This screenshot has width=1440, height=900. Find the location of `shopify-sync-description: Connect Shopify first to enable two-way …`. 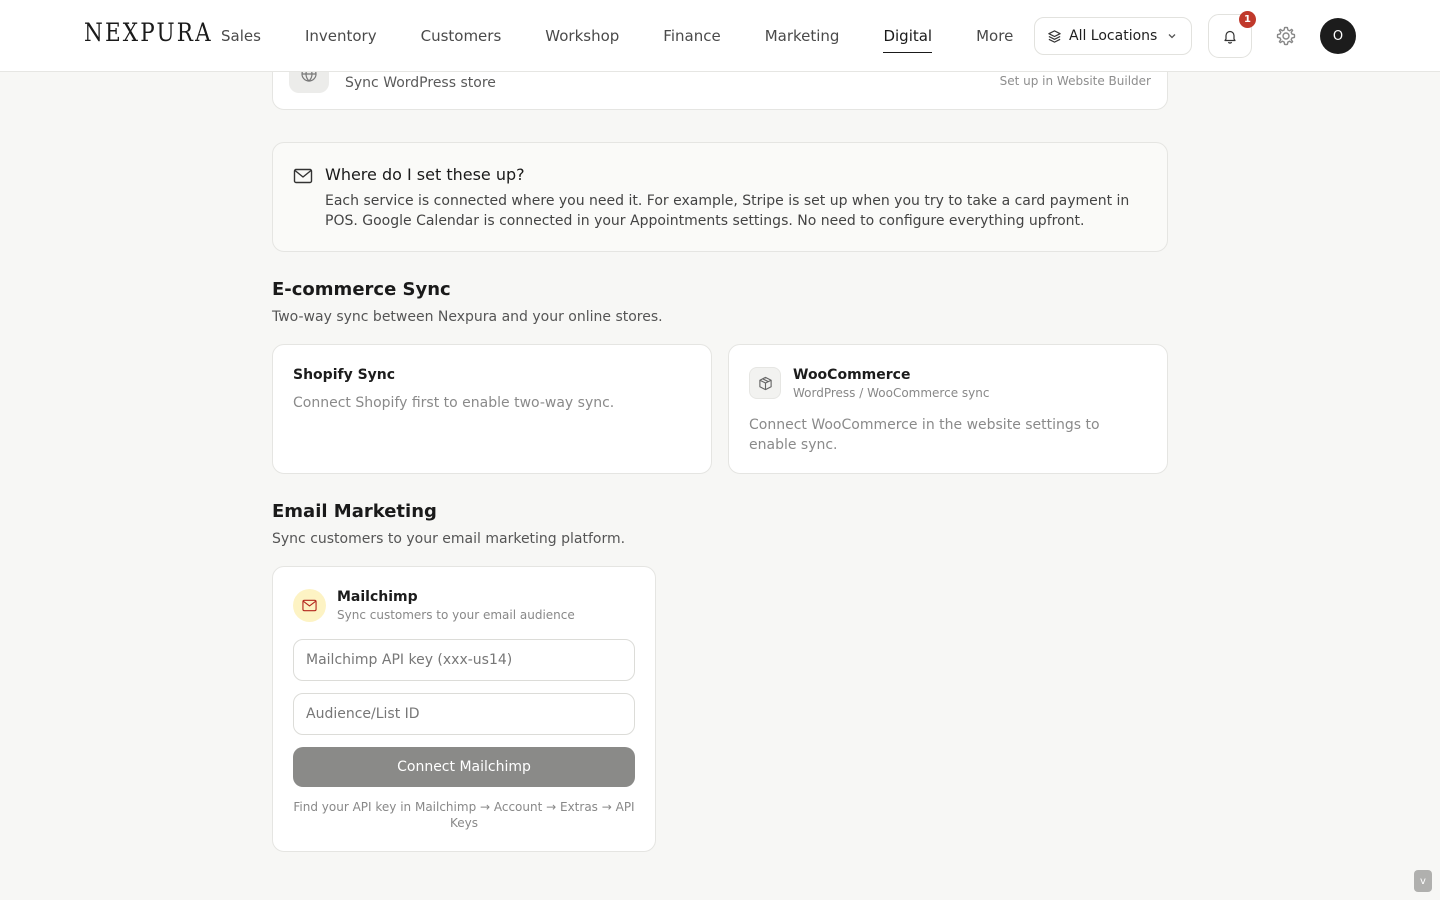

shopify-sync-description: Connect Shopify first to enable two-way … is located at coordinates (454, 403).